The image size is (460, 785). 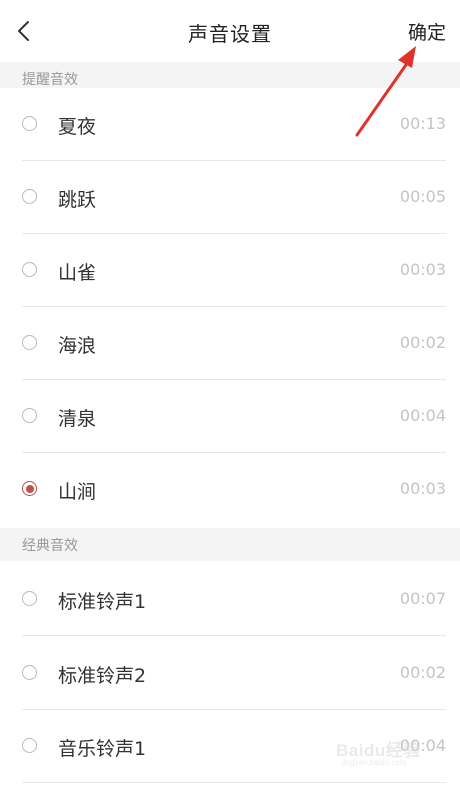 I want to click on sound-option-row: 标准铃声2 00:02, so click(x=230, y=673).